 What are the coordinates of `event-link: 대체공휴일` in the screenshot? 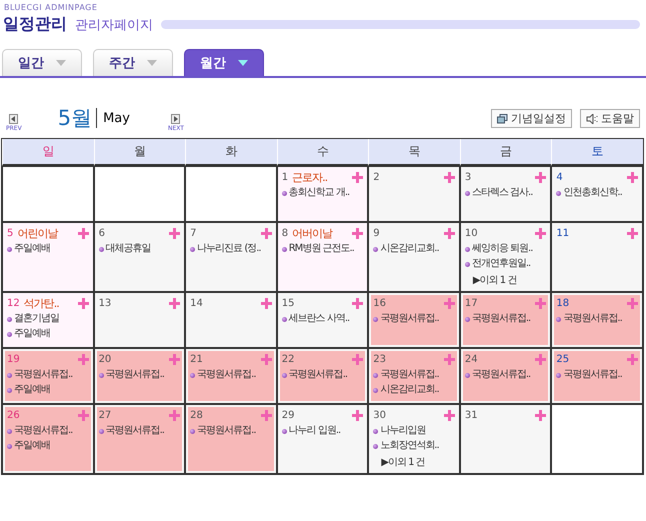 It's located at (128, 249).